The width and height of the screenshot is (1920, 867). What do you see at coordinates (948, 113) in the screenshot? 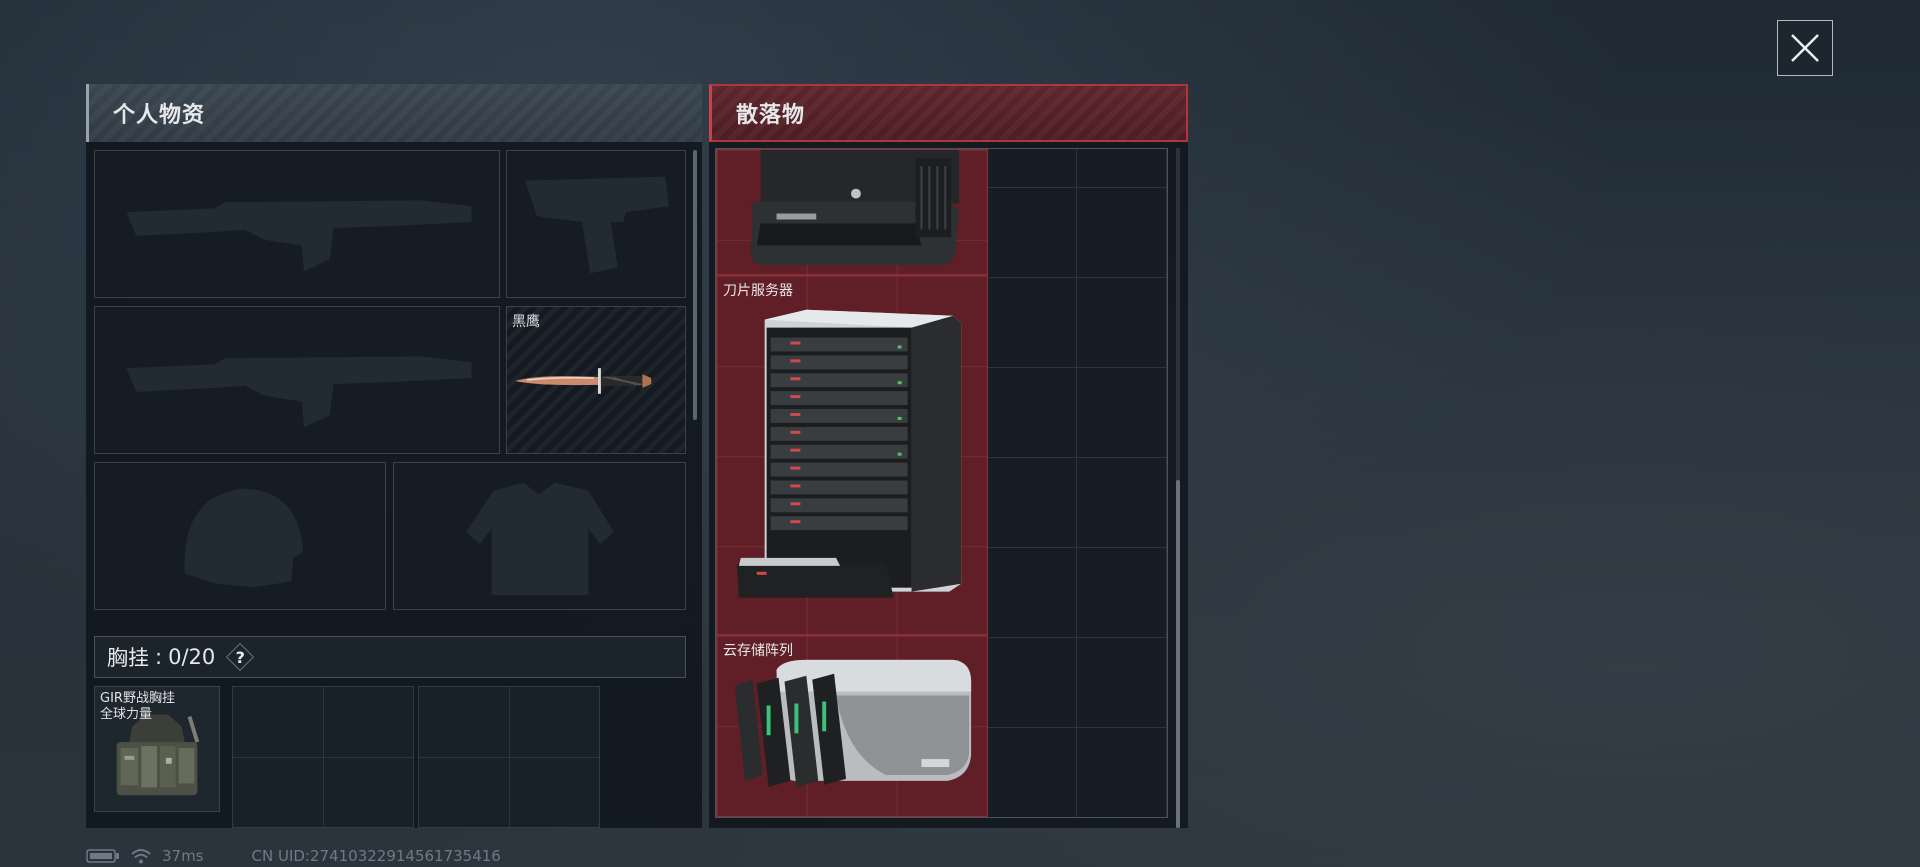
I see `loose-items-header: 散落物` at bounding box center [948, 113].